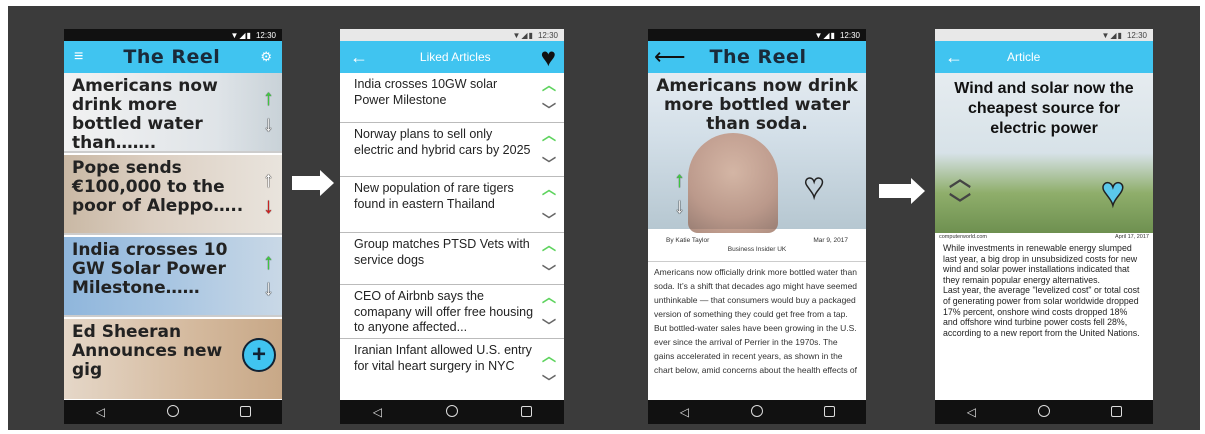  Describe the element at coordinates (1044, 57) in the screenshot. I see `app-bar: ← Article` at that location.